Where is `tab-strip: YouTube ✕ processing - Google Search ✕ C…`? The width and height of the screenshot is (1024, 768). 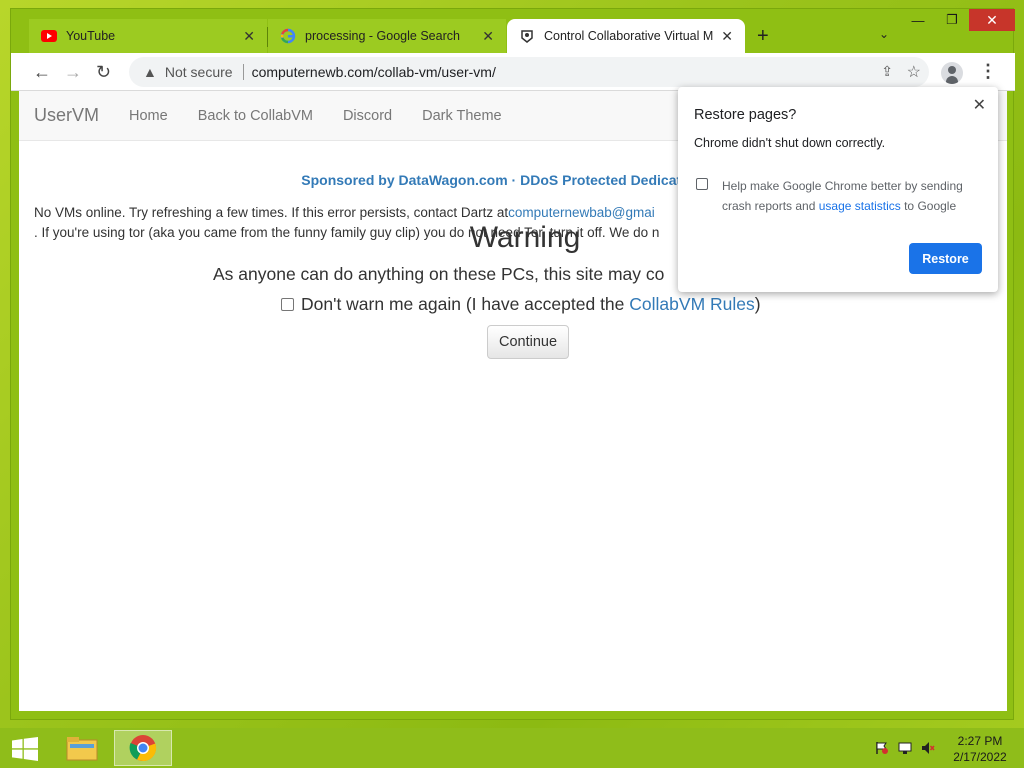
tab-strip: YouTube ✕ processing - Google Search ✕ C… is located at coordinates (513, 31).